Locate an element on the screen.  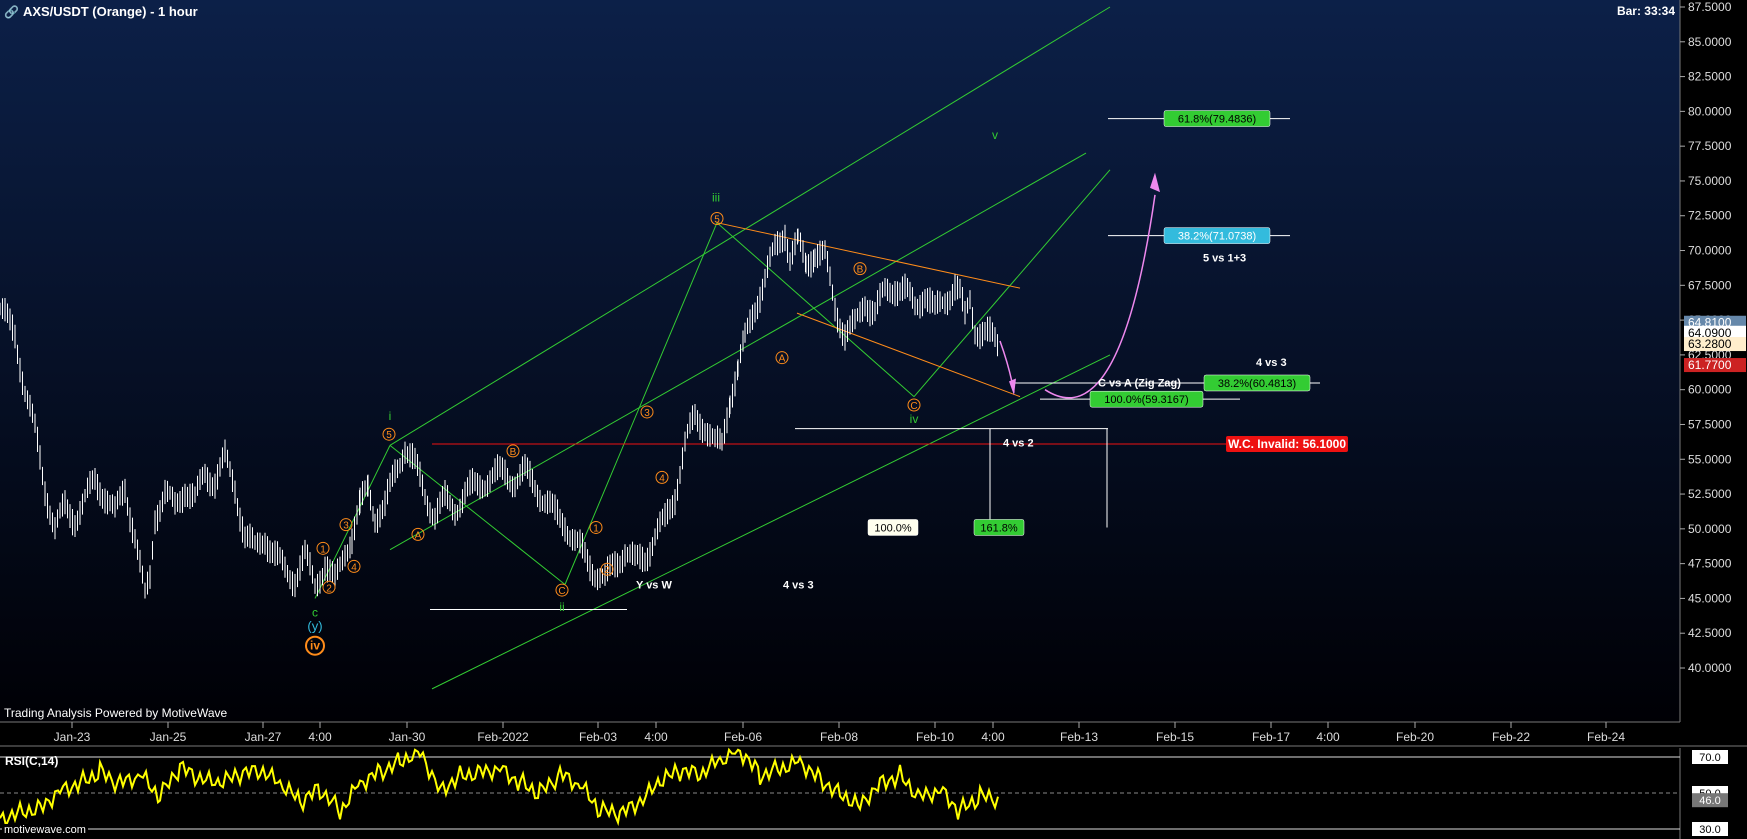
wave-label-degree: iv is located at coordinates (315, 646).